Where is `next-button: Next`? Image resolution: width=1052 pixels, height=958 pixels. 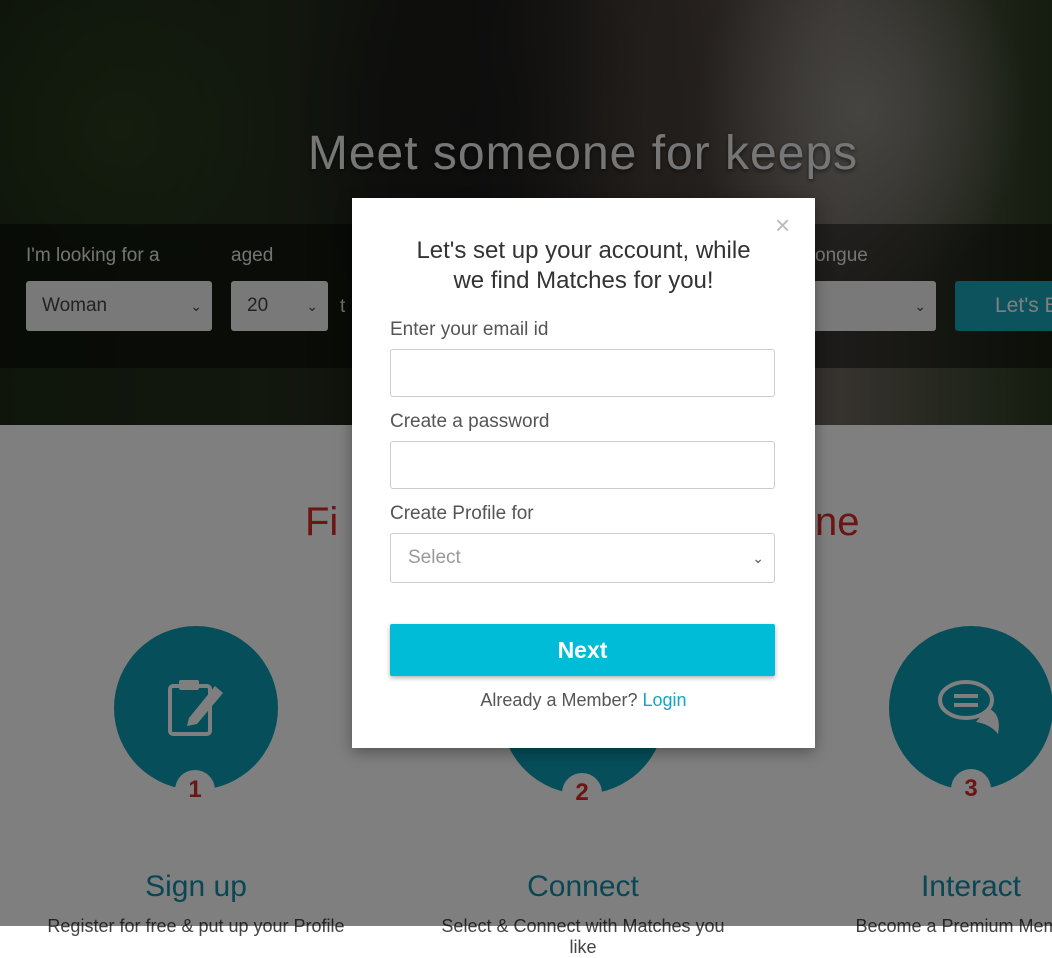
next-button: Next is located at coordinates (582, 650).